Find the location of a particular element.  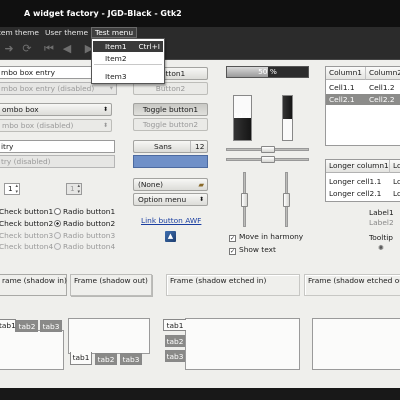

frame-shadow-etched-in: Frame (shadow etched in) is located at coordinates (233, 285).